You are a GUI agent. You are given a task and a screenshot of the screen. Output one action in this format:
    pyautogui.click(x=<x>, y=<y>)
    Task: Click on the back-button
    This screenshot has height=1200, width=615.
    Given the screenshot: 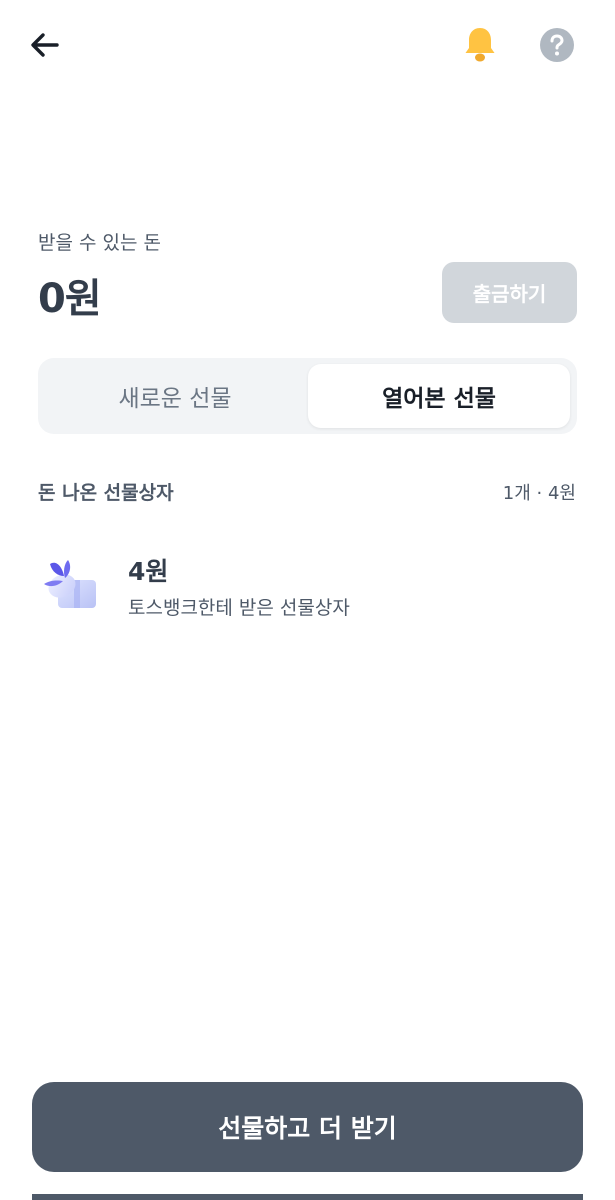 What is the action you would take?
    pyautogui.click(x=45, y=45)
    